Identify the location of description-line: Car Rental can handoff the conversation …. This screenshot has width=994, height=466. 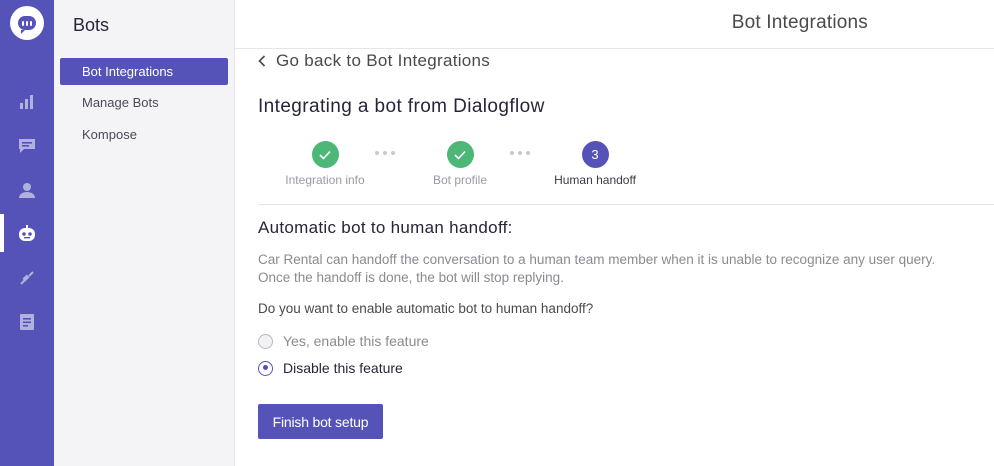
(597, 259).